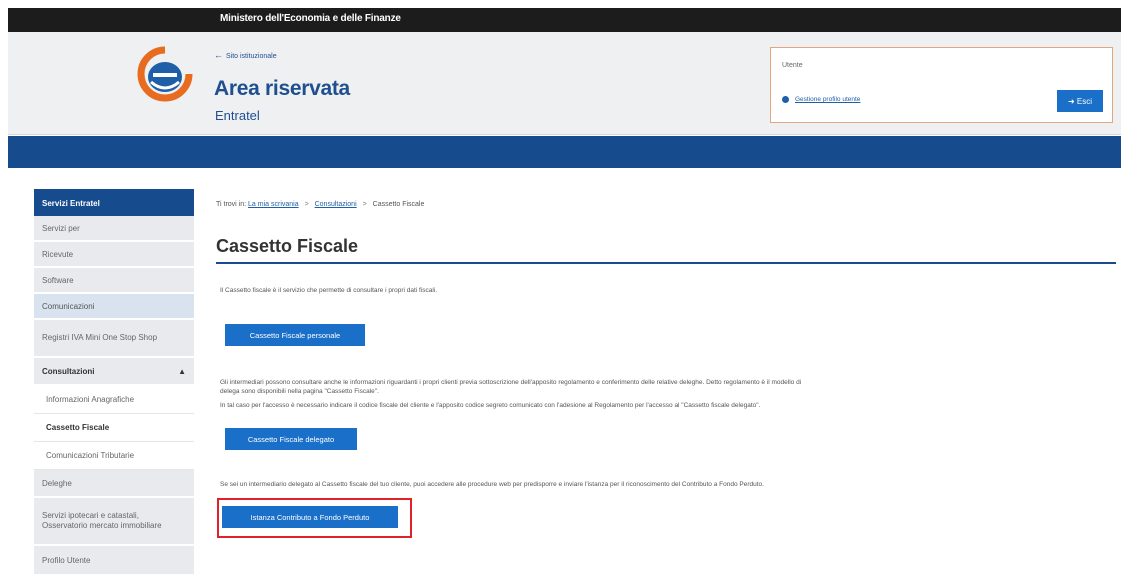  What do you see at coordinates (291, 439) in the screenshot?
I see `cassetto-delegato-button: Cassetto Fiscale delegato` at bounding box center [291, 439].